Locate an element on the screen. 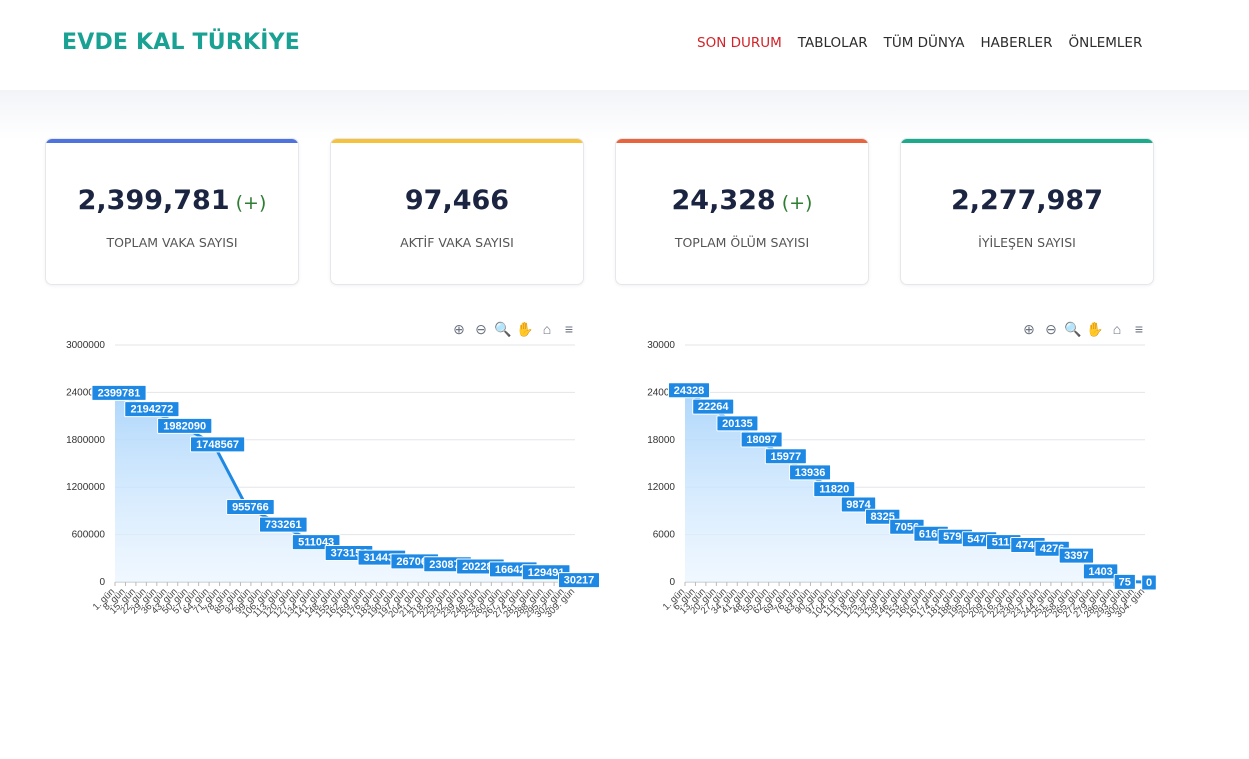  data-label: 0 is located at coordinates (1149, 582).